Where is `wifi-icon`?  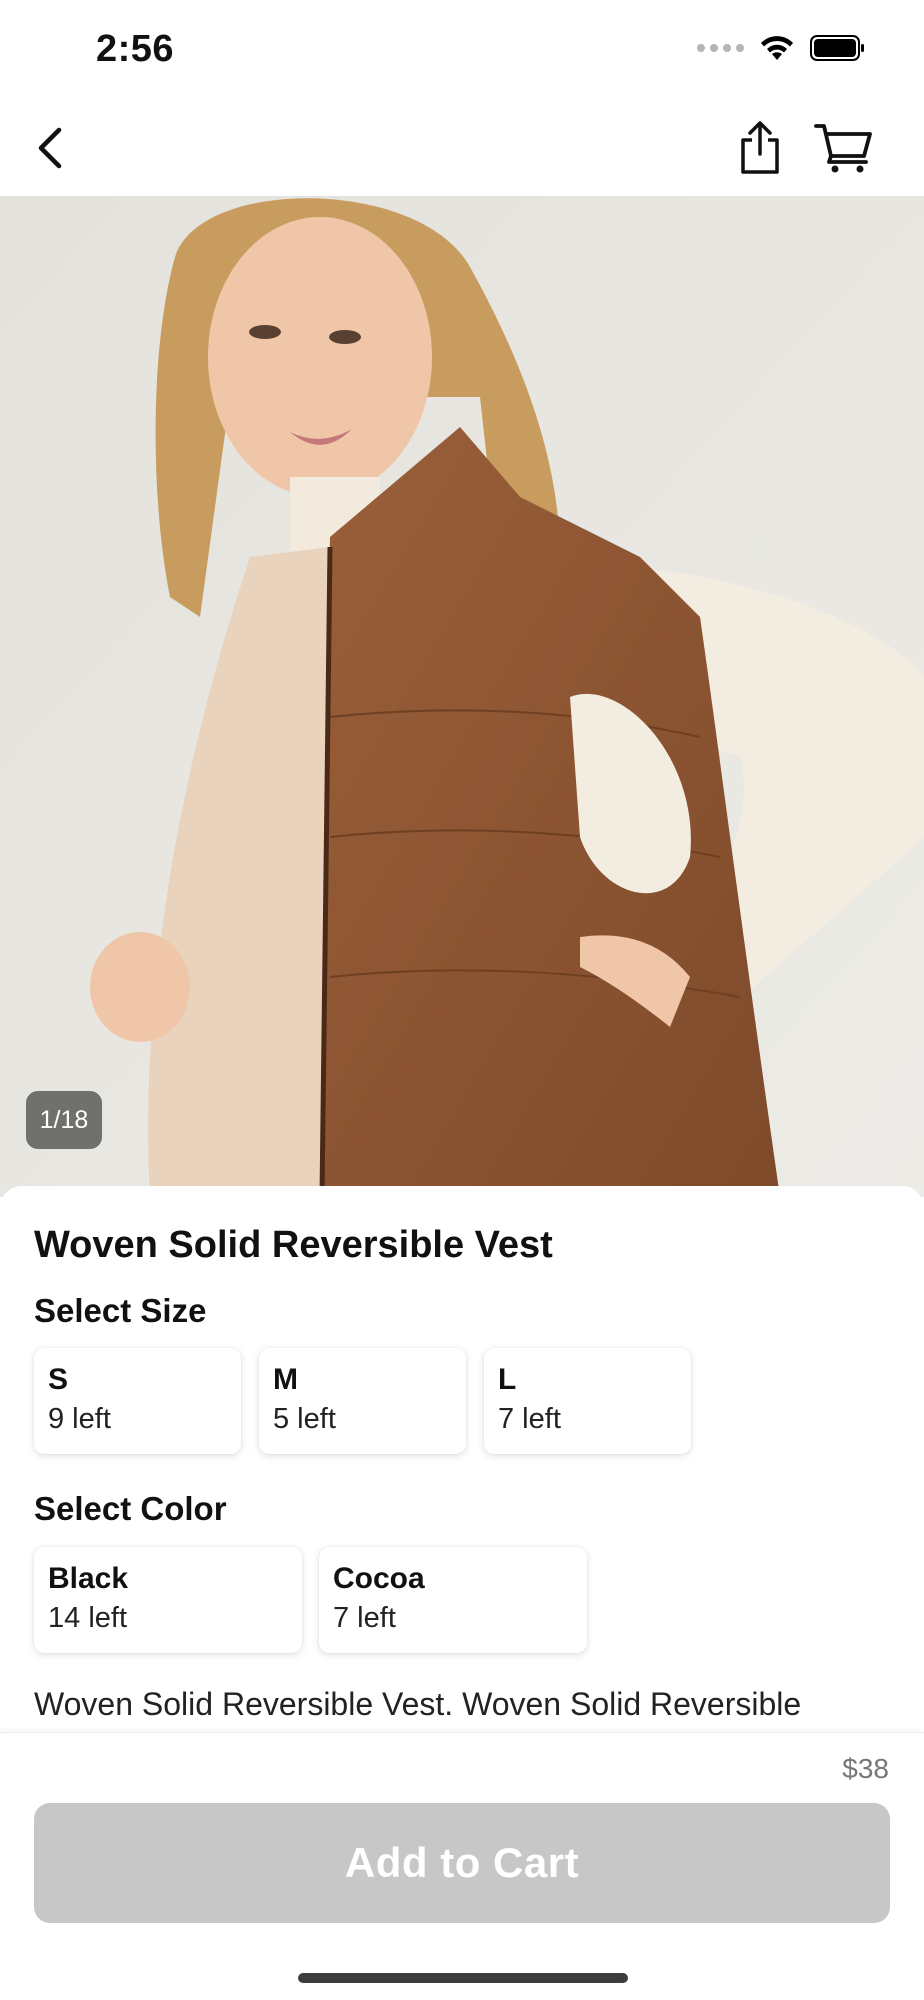 wifi-icon is located at coordinates (777, 48).